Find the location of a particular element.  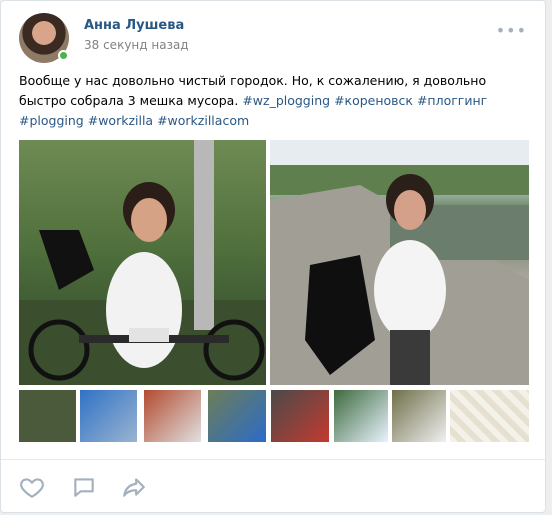

more-dots-icon: ••• is located at coordinates (511, 30).